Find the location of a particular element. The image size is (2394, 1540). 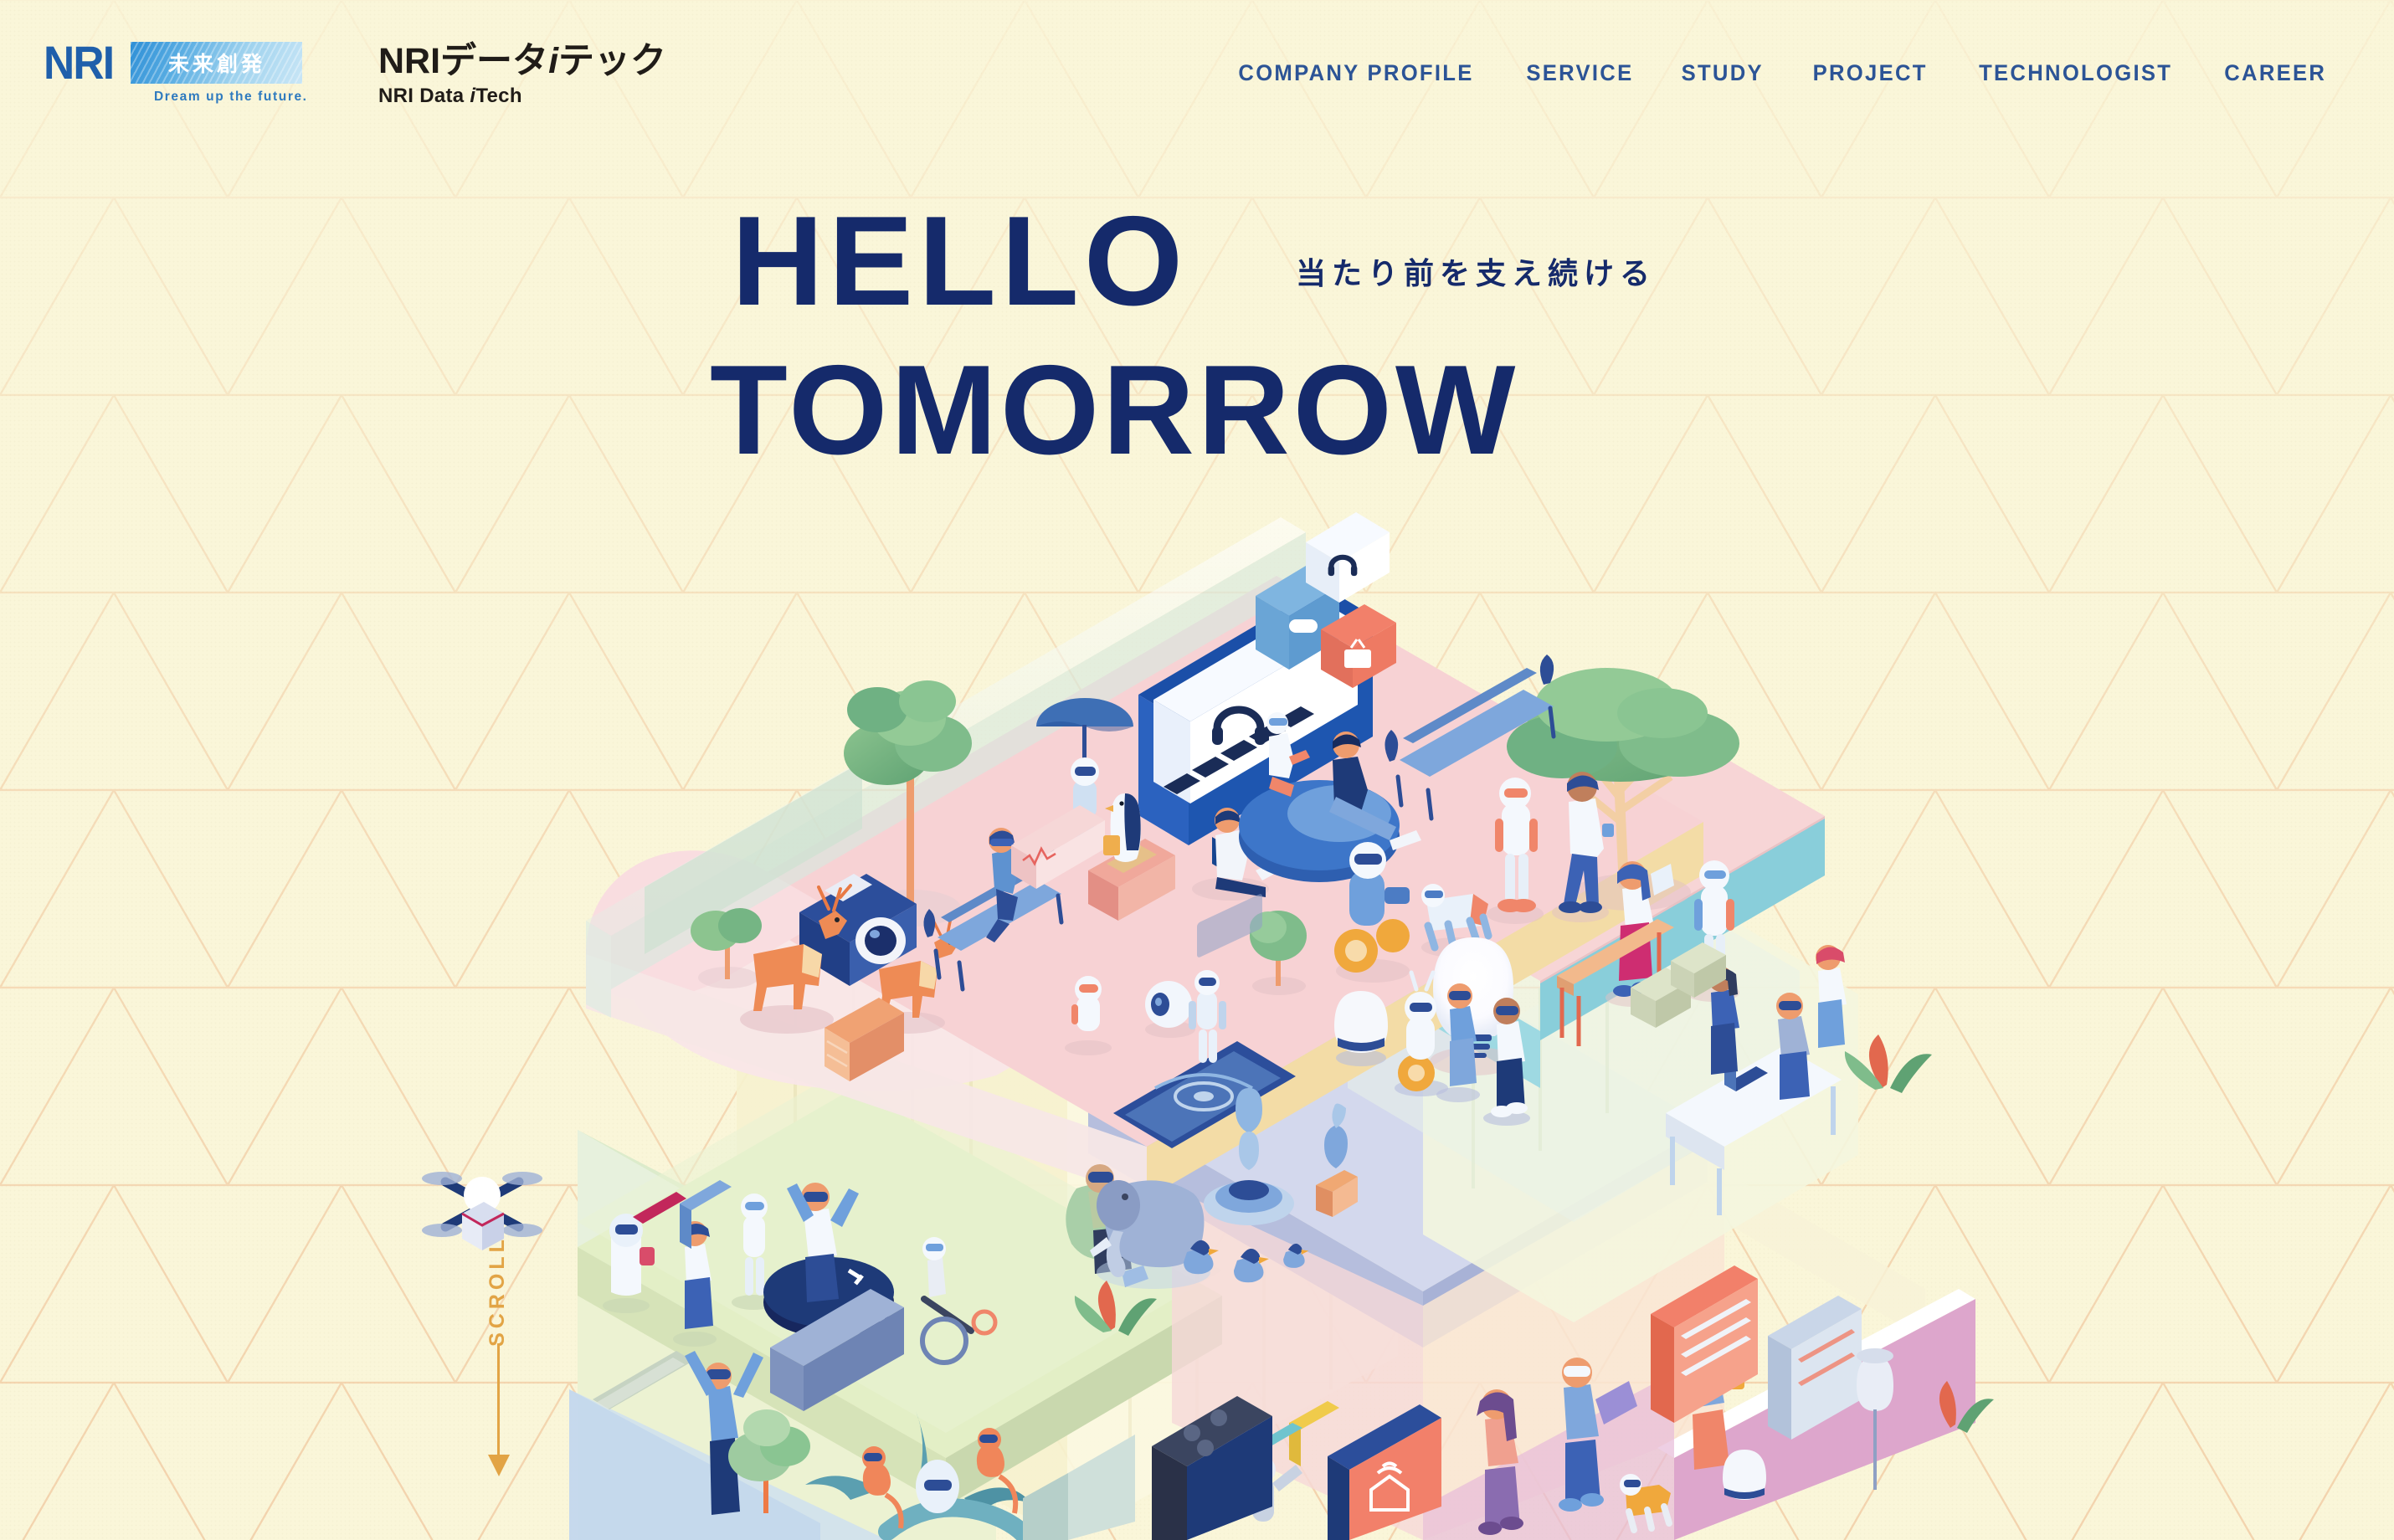

picnic-table-right is located at coordinates (1616, 982).